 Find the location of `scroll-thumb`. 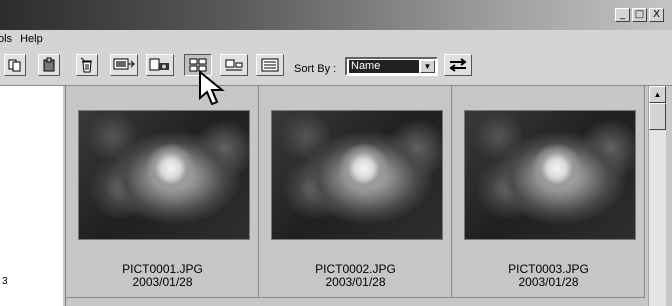

scroll-thumb is located at coordinates (657, 116).